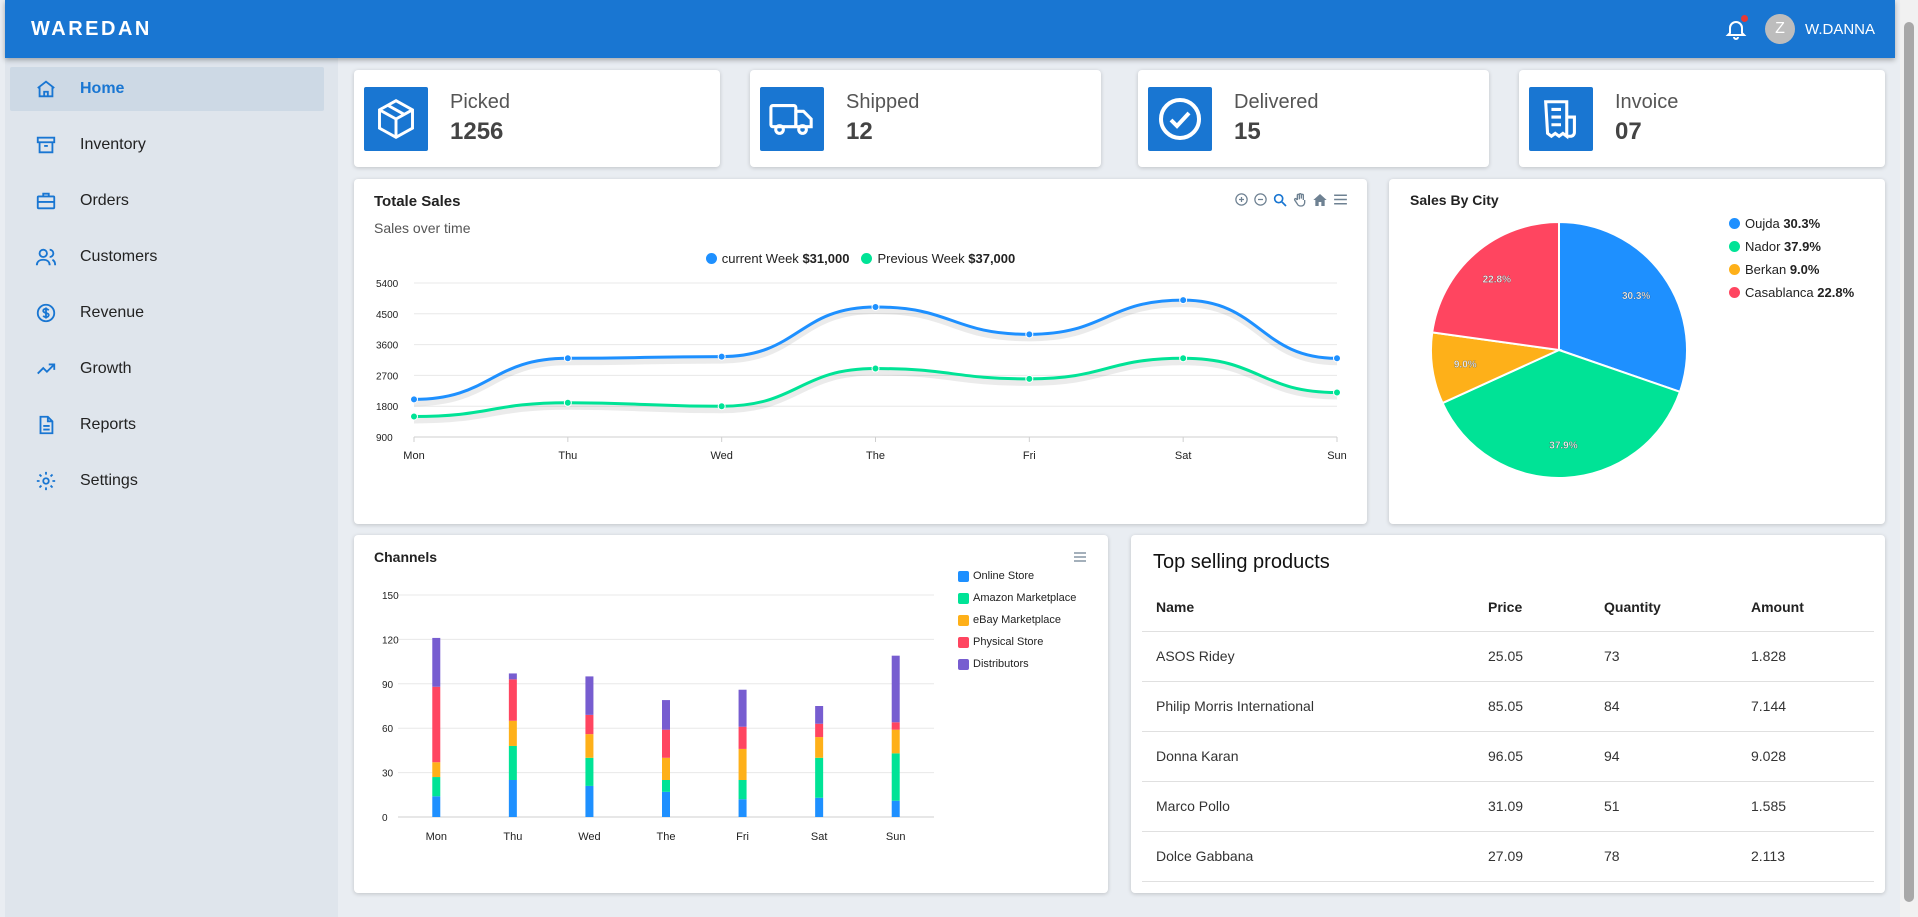 The width and height of the screenshot is (1918, 917). Describe the element at coordinates (721, 456) in the screenshot. I see `x-tick-label: Wed` at that location.